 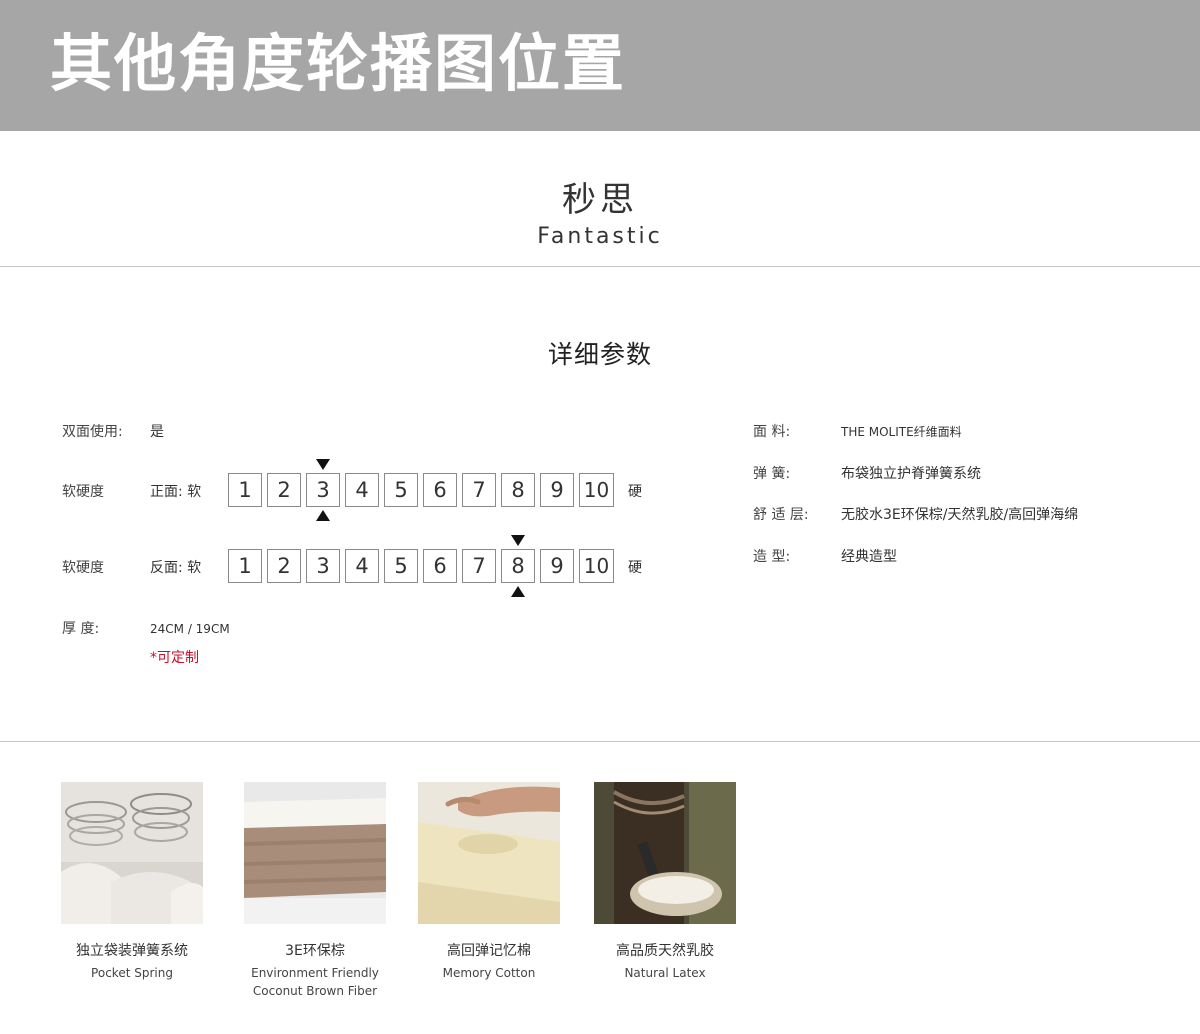 I want to click on style-label: 造 型:, so click(x=772, y=557).